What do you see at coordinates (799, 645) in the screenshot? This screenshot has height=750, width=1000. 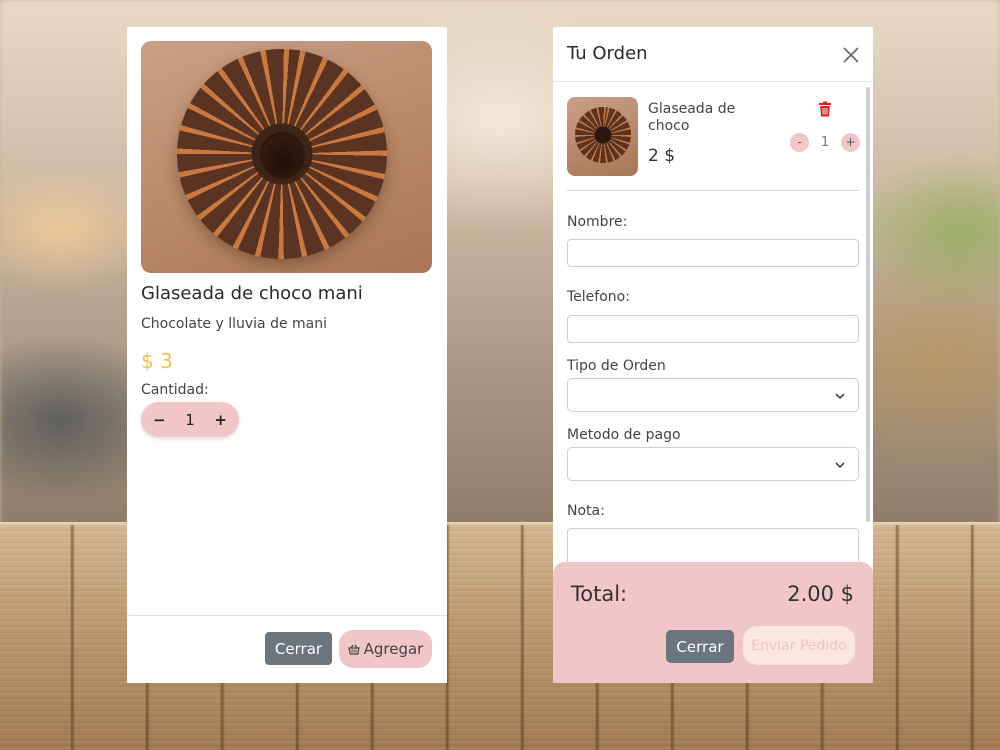 I see `send-order-button: Enviar Pedido` at bounding box center [799, 645].